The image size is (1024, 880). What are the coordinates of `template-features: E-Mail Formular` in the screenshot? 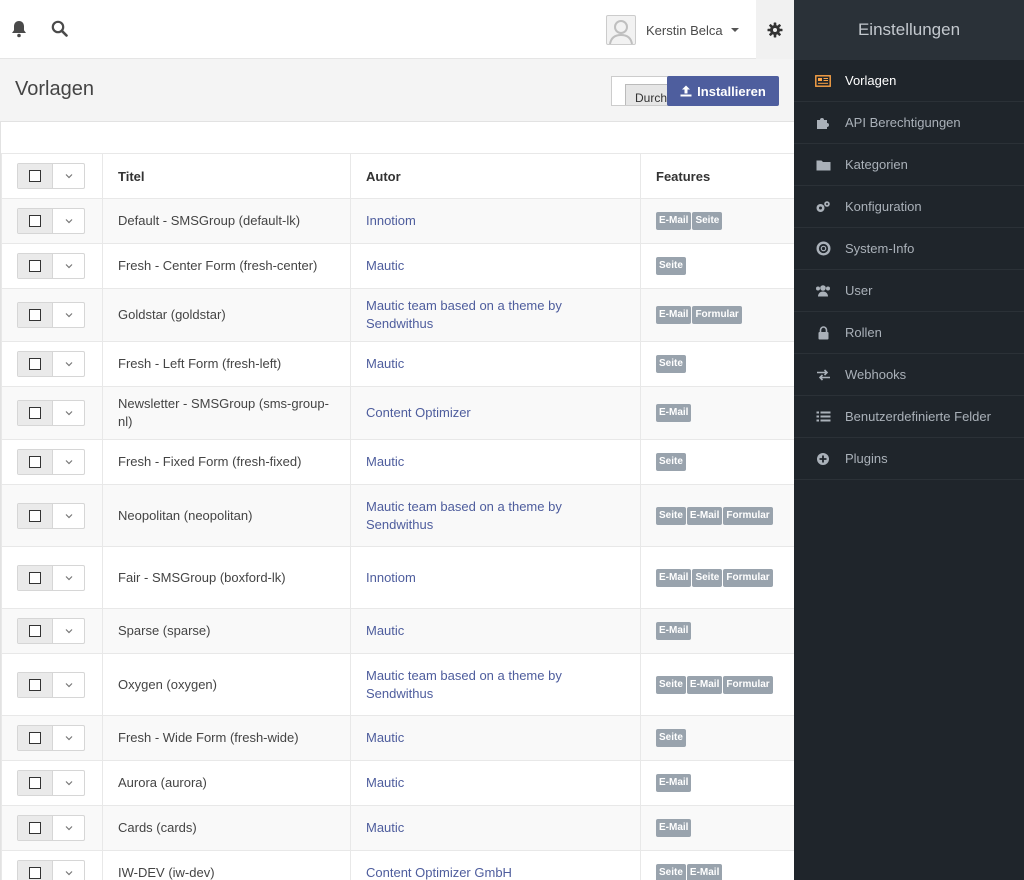 It's located at (717, 315).